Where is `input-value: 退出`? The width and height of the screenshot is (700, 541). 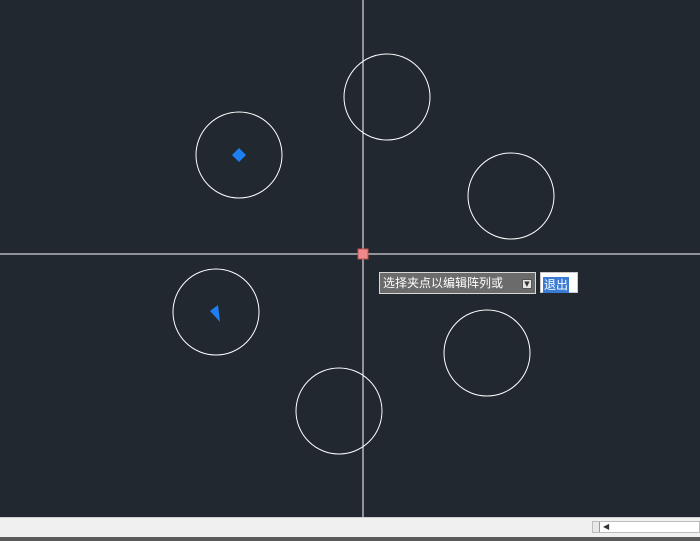
input-value: 退出 is located at coordinates (556, 285).